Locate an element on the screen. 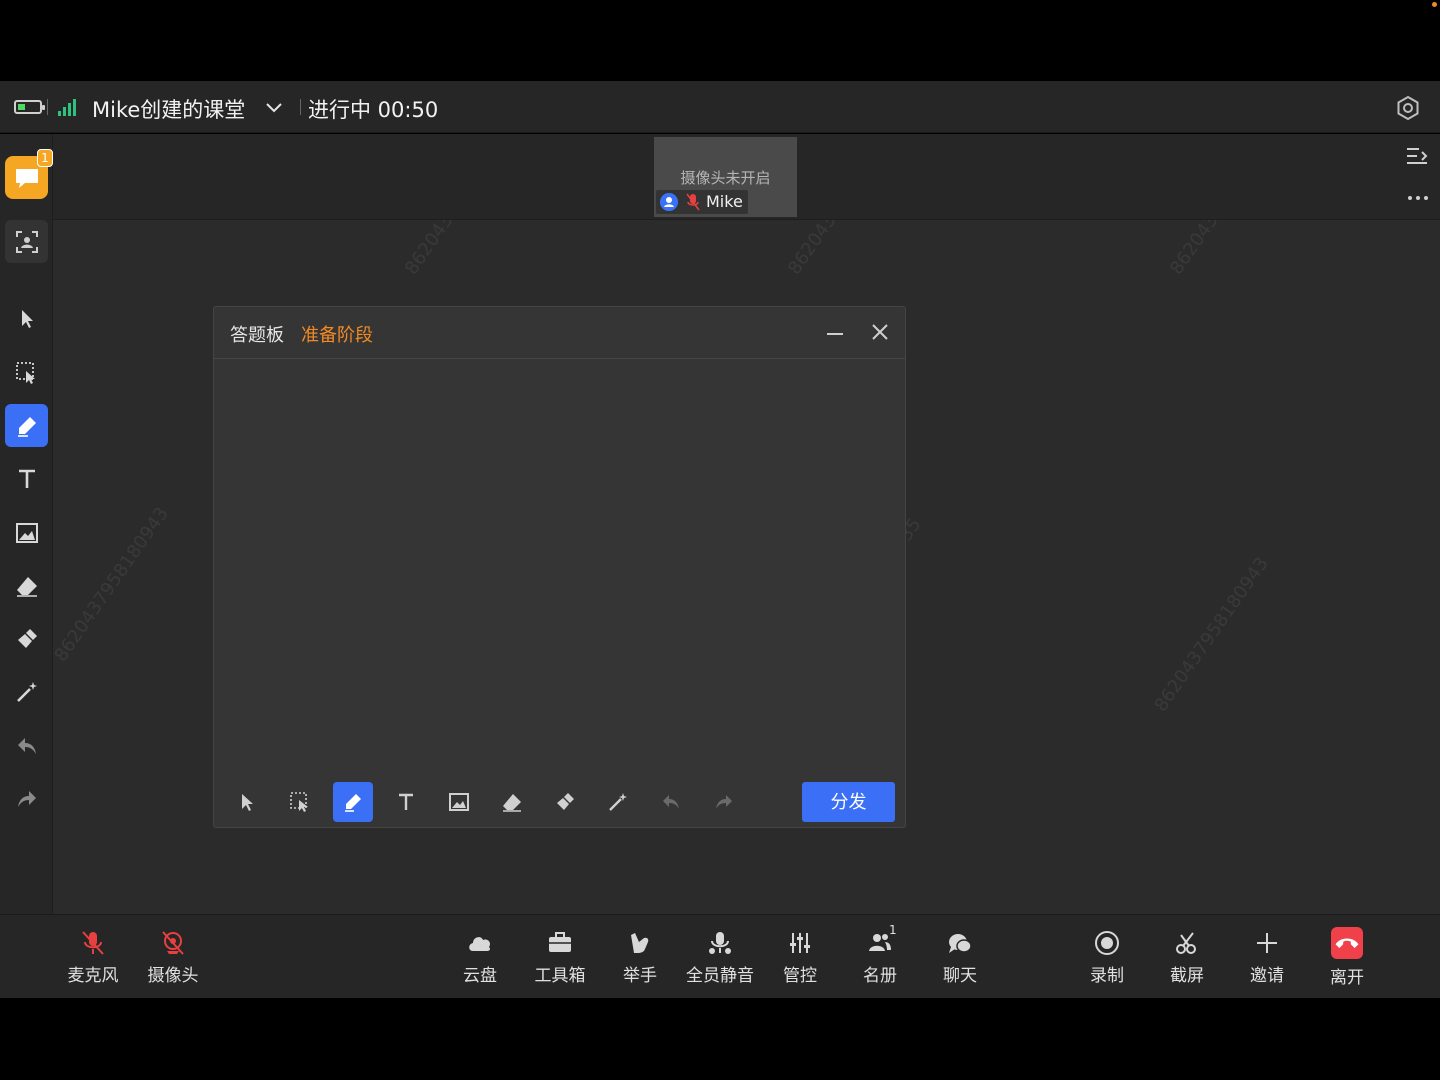 The width and height of the screenshot is (1440, 1080). video-tile: 摄像头未开启 Mike is located at coordinates (725, 177).